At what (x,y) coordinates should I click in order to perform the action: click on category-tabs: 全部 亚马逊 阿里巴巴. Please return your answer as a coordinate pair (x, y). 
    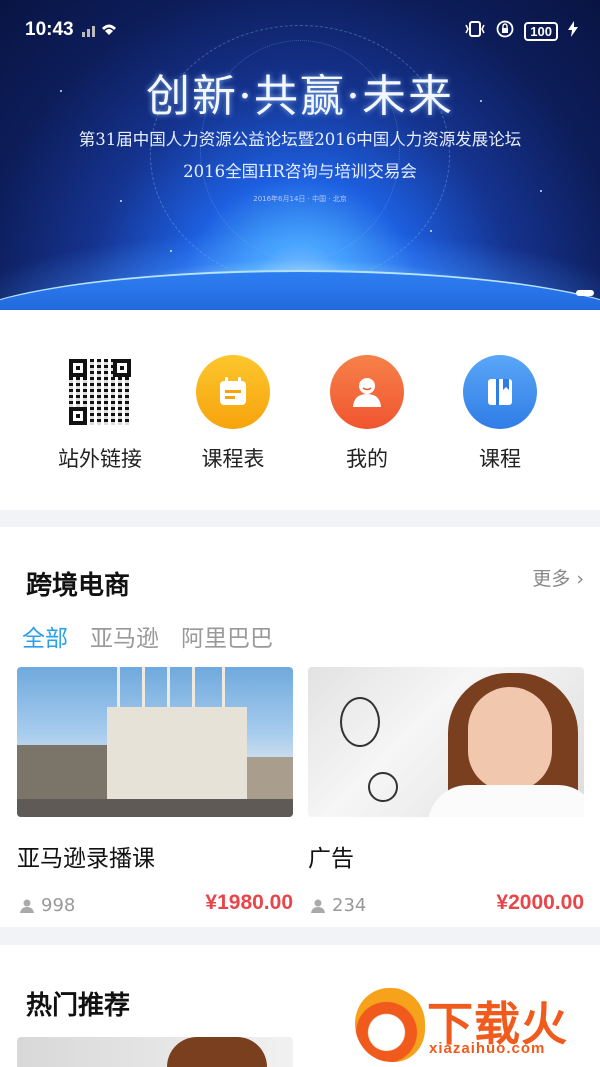
    Looking at the image, I should click on (147, 636).